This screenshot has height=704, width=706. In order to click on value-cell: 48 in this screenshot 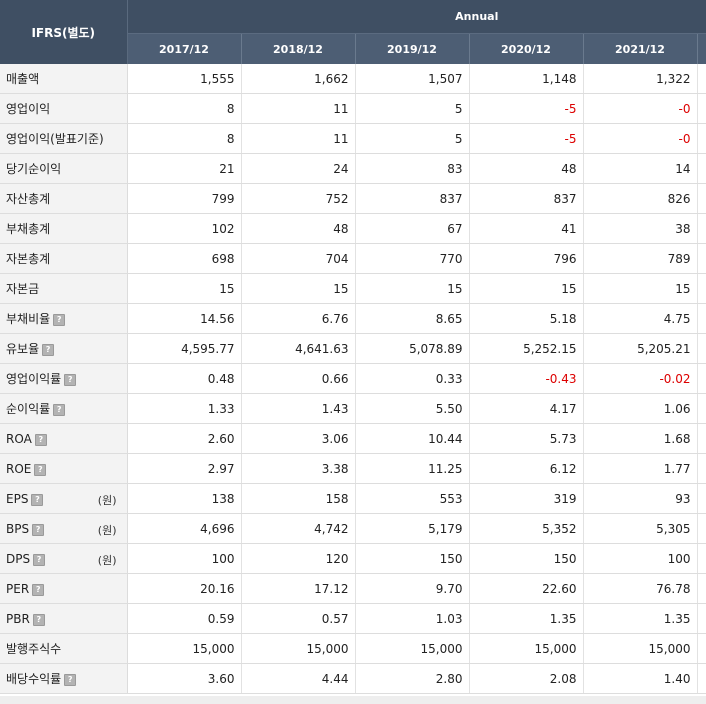, I will do `click(298, 228)`.